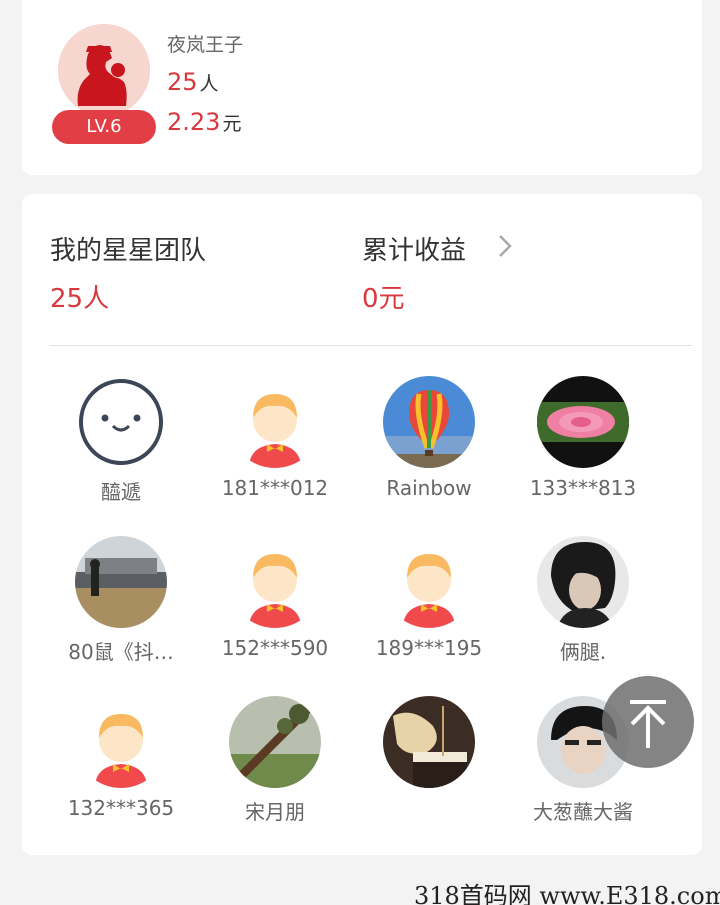  I want to click on member-name: 132***365, so click(121, 808).